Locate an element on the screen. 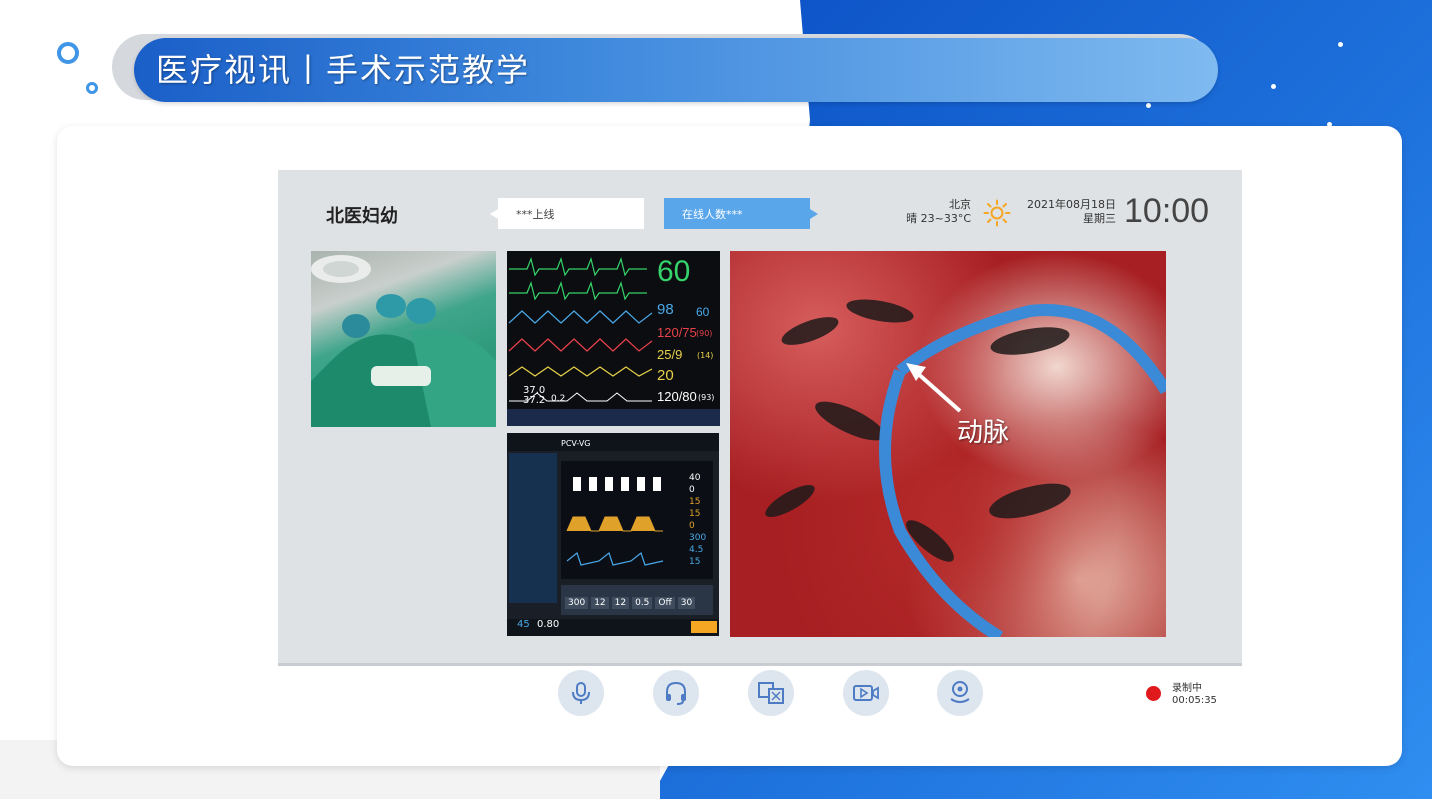  video-button is located at coordinates (866, 693).